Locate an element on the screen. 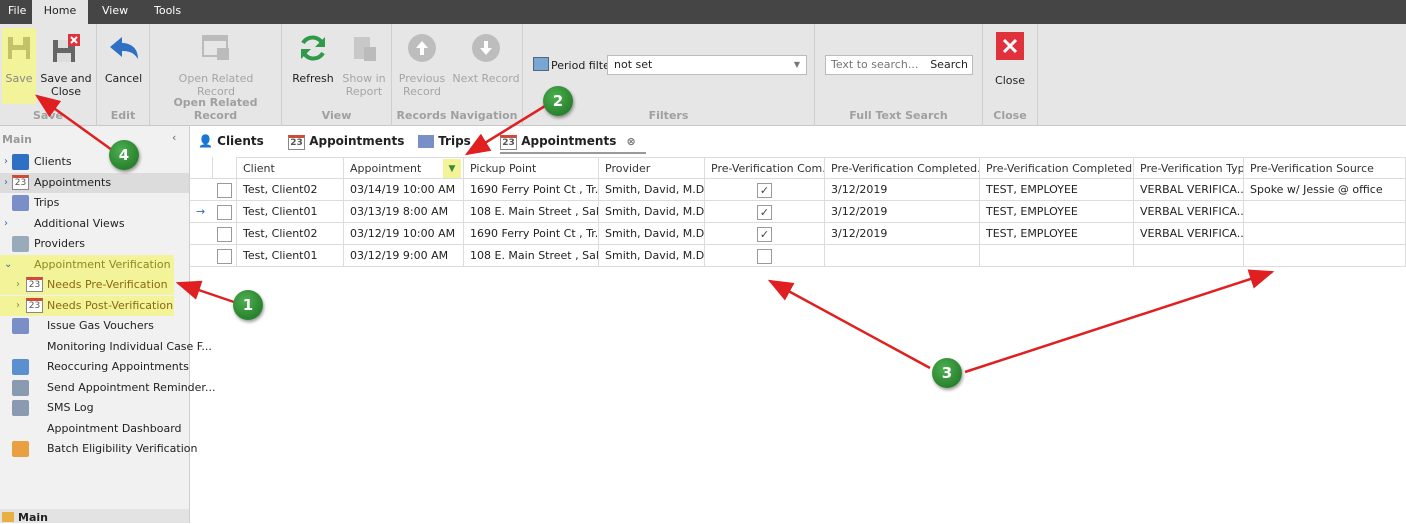 Image resolution: width=1406 pixels, height=524 pixels. column-header: Appointment ▼ is located at coordinates (404, 168).